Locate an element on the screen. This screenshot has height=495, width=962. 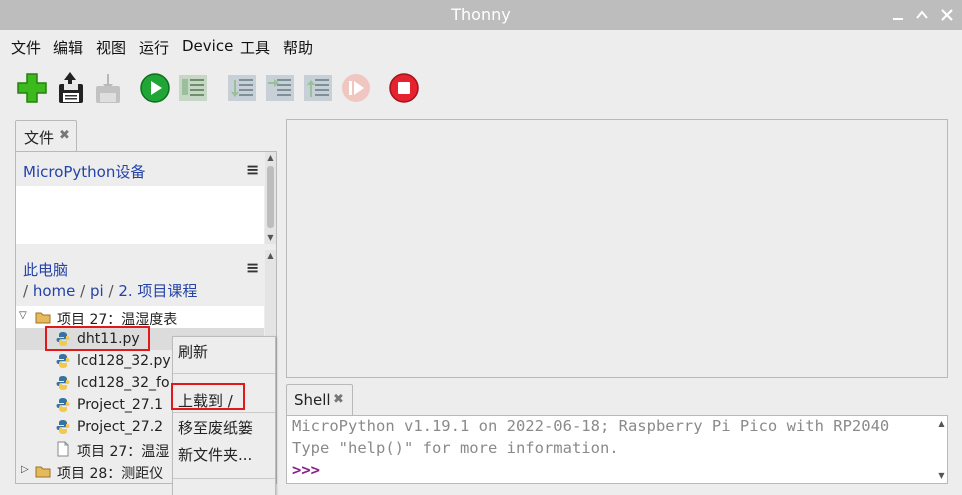
expand-toggle-icon: ▽ is located at coordinates (23, 315).